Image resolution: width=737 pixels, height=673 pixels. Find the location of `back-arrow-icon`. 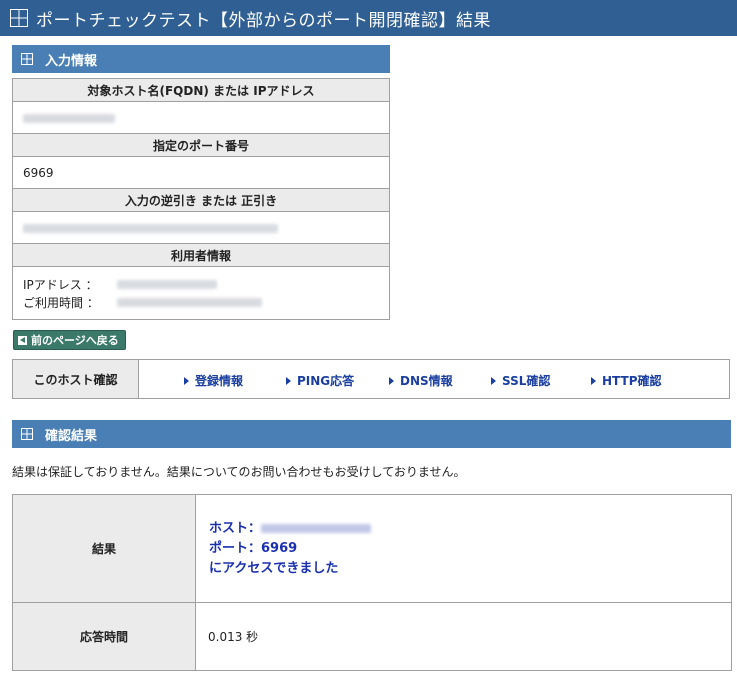

back-arrow-icon is located at coordinates (22, 340).